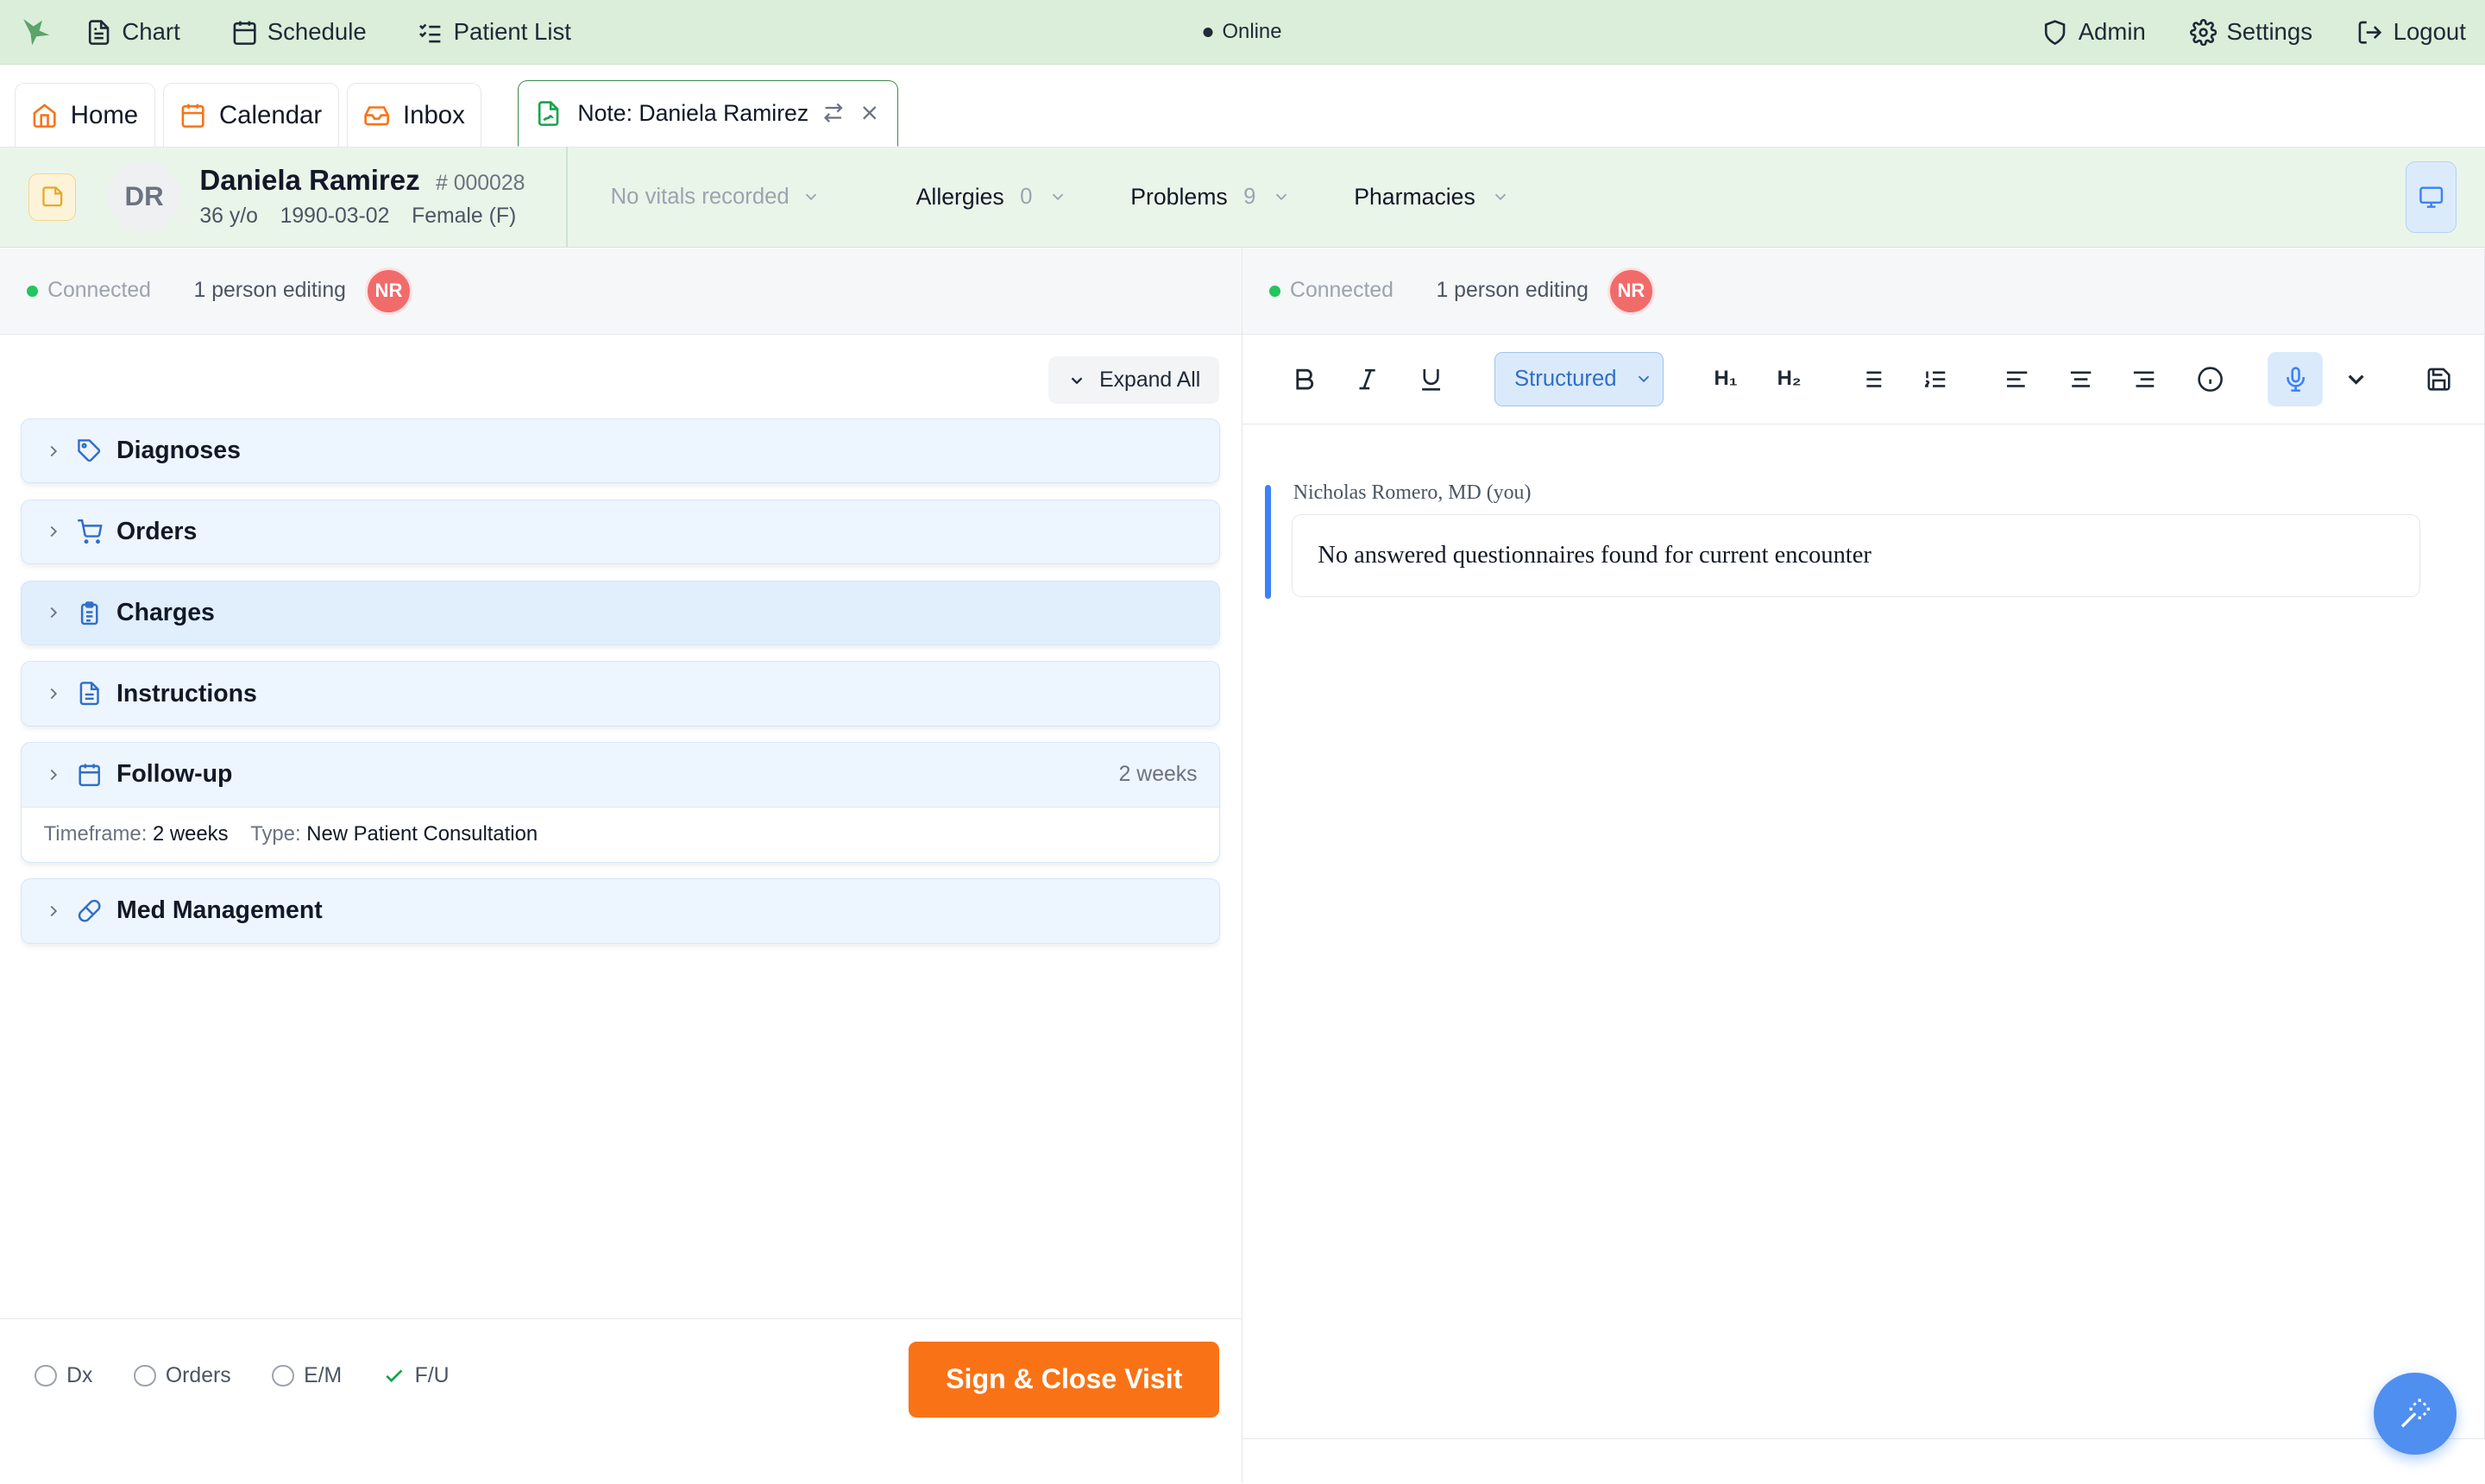 The image size is (2485, 1484). What do you see at coordinates (2055, 32) in the screenshot?
I see `shield-icon` at bounding box center [2055, 32].